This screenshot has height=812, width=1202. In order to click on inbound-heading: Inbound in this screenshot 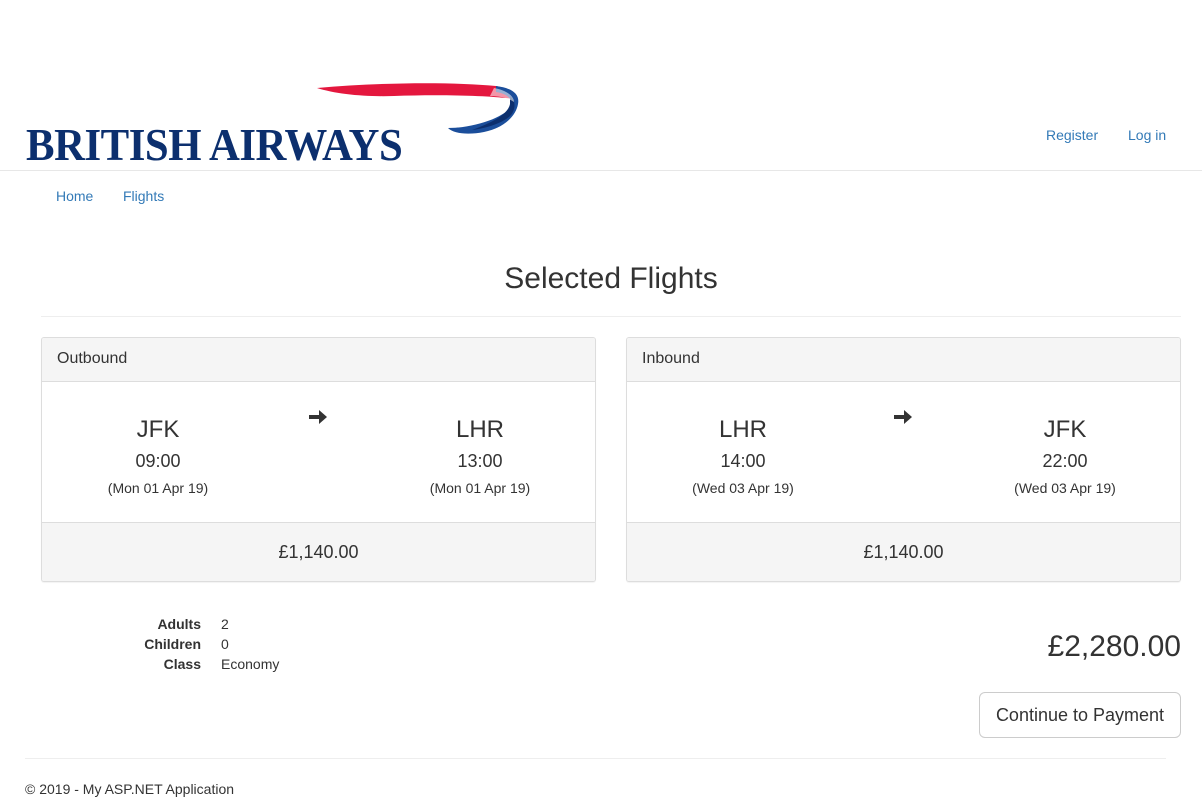, I will do `click(903, 360)`.